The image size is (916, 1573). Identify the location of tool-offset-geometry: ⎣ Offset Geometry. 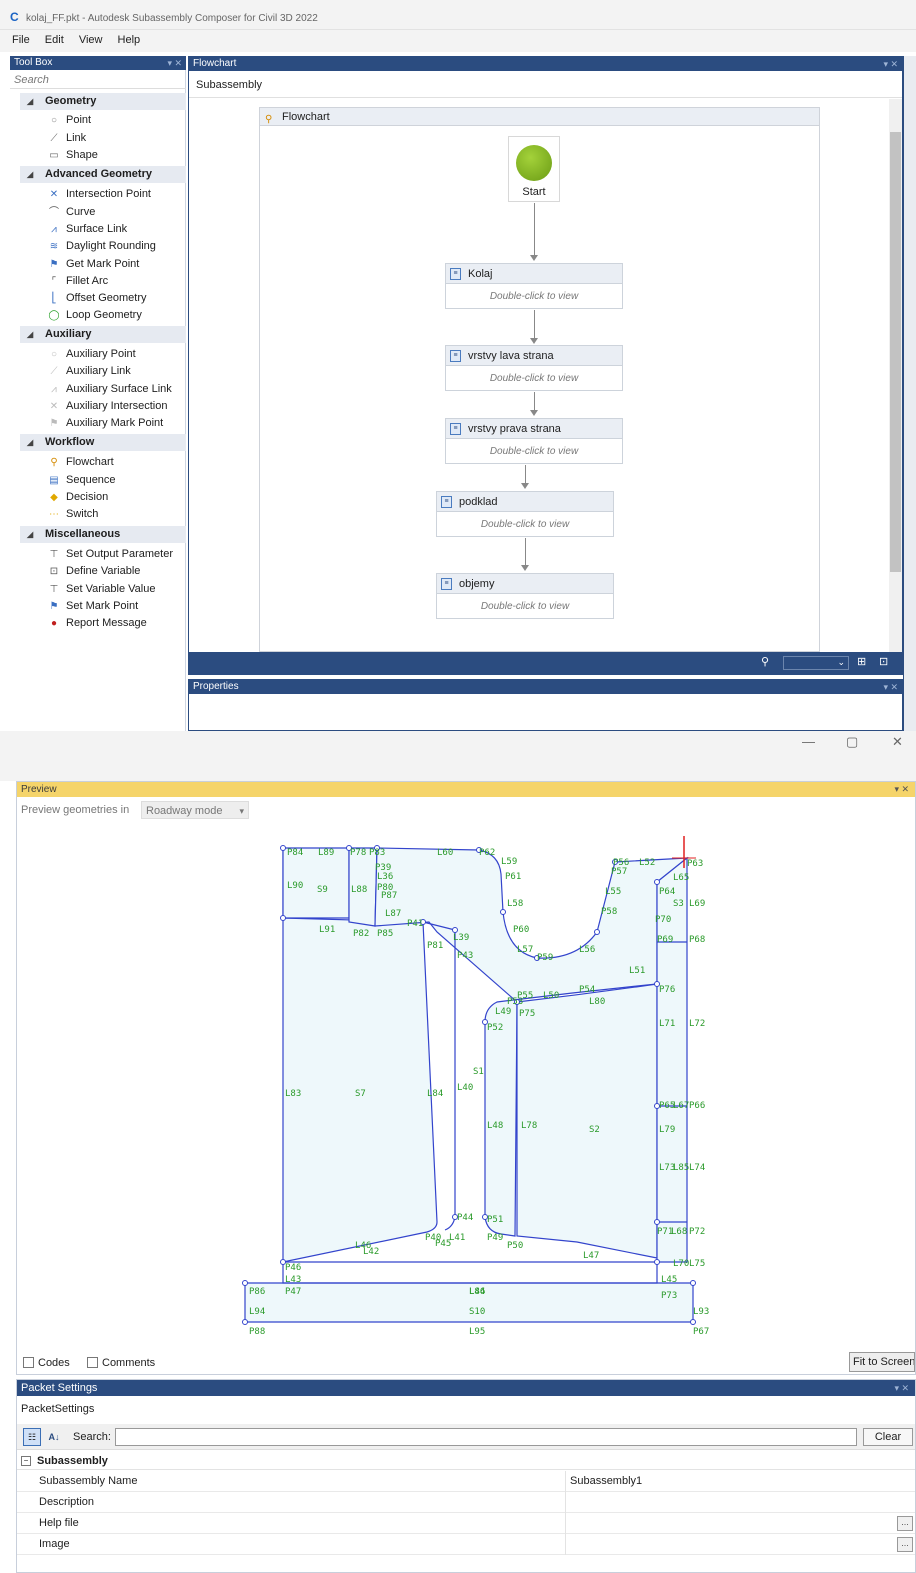
(96, 298).